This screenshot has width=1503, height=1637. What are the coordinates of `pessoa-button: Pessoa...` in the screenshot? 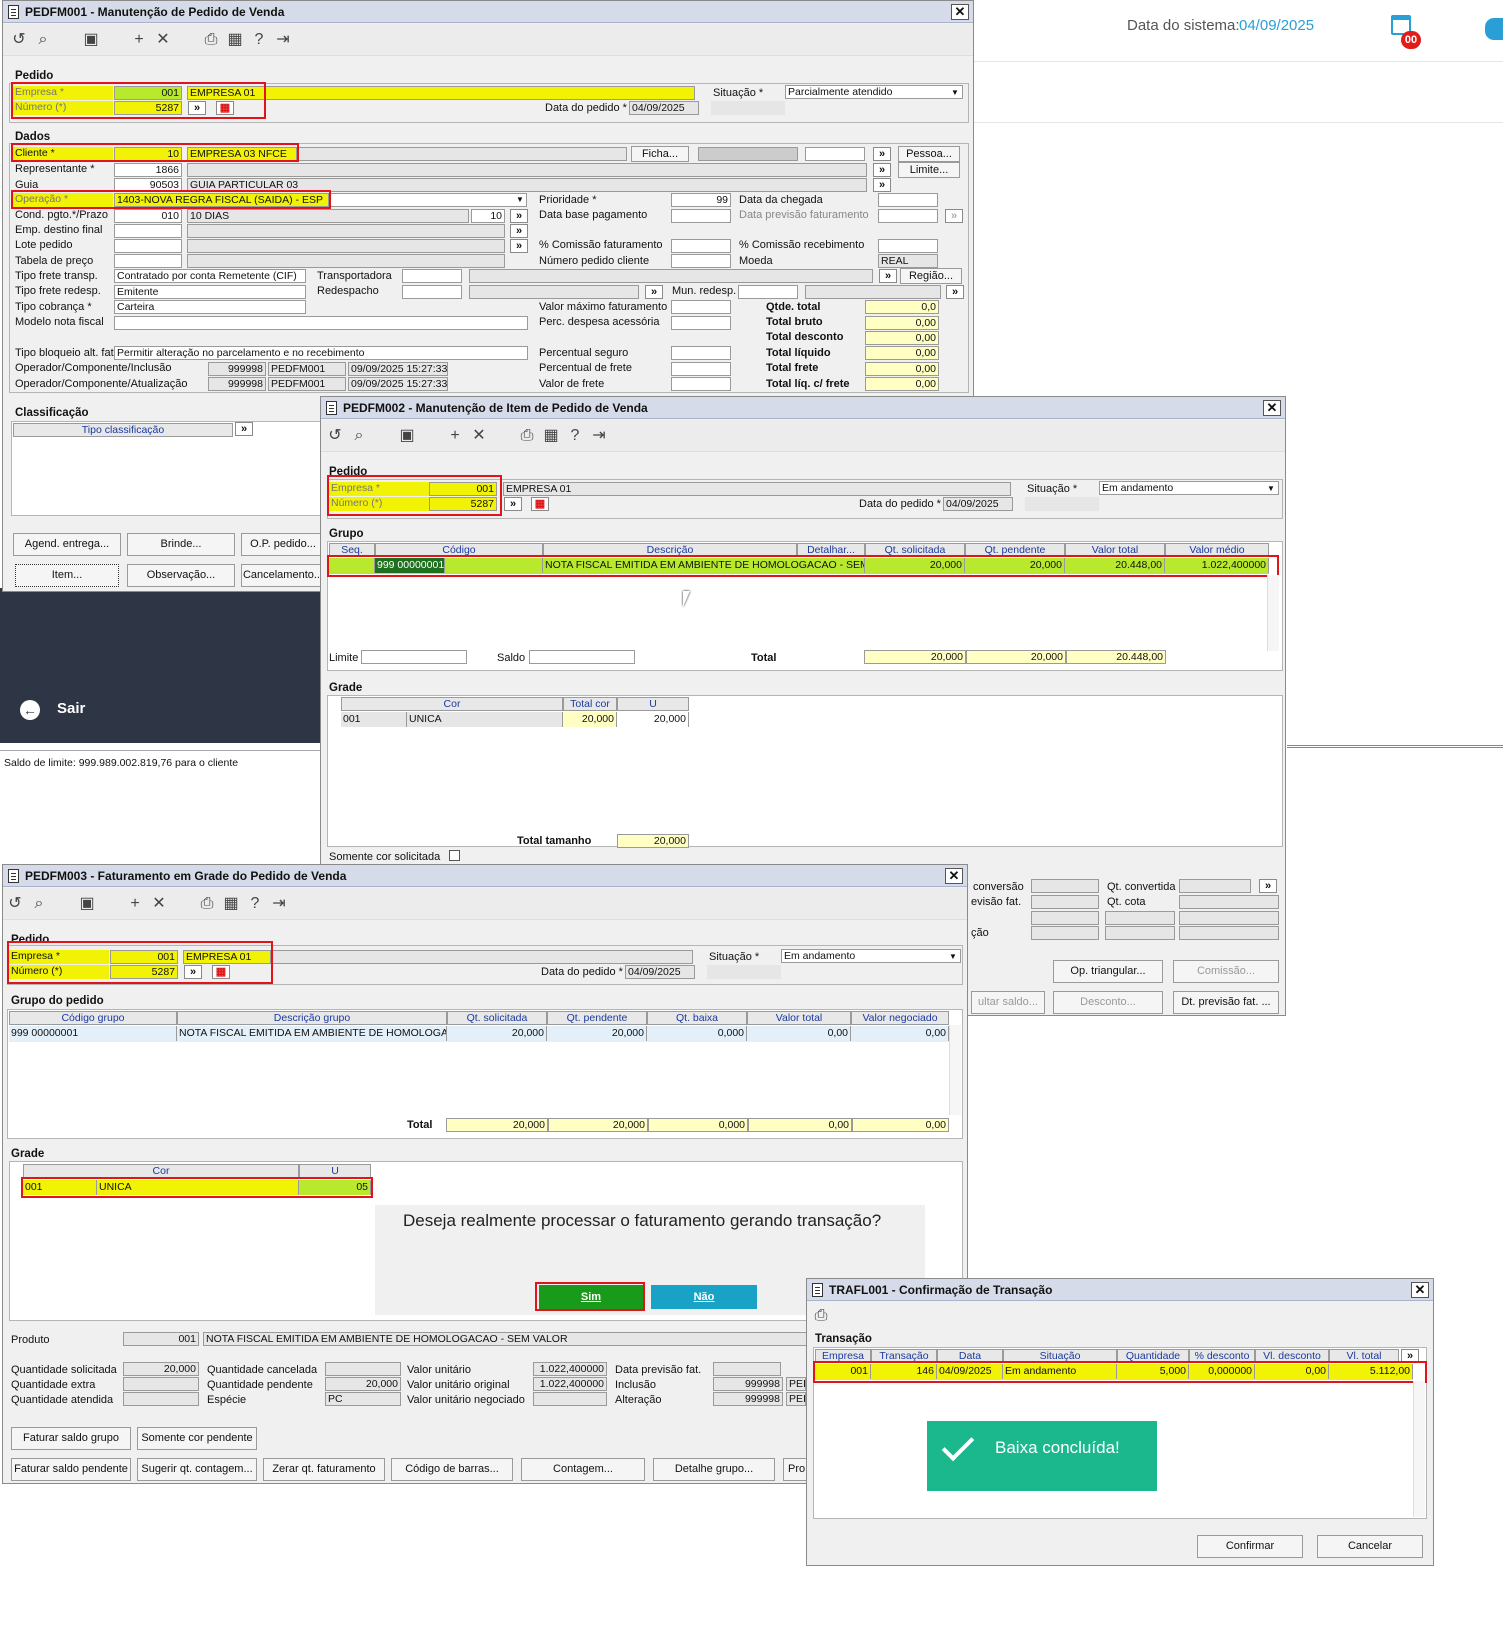 It's located at (929, 154).